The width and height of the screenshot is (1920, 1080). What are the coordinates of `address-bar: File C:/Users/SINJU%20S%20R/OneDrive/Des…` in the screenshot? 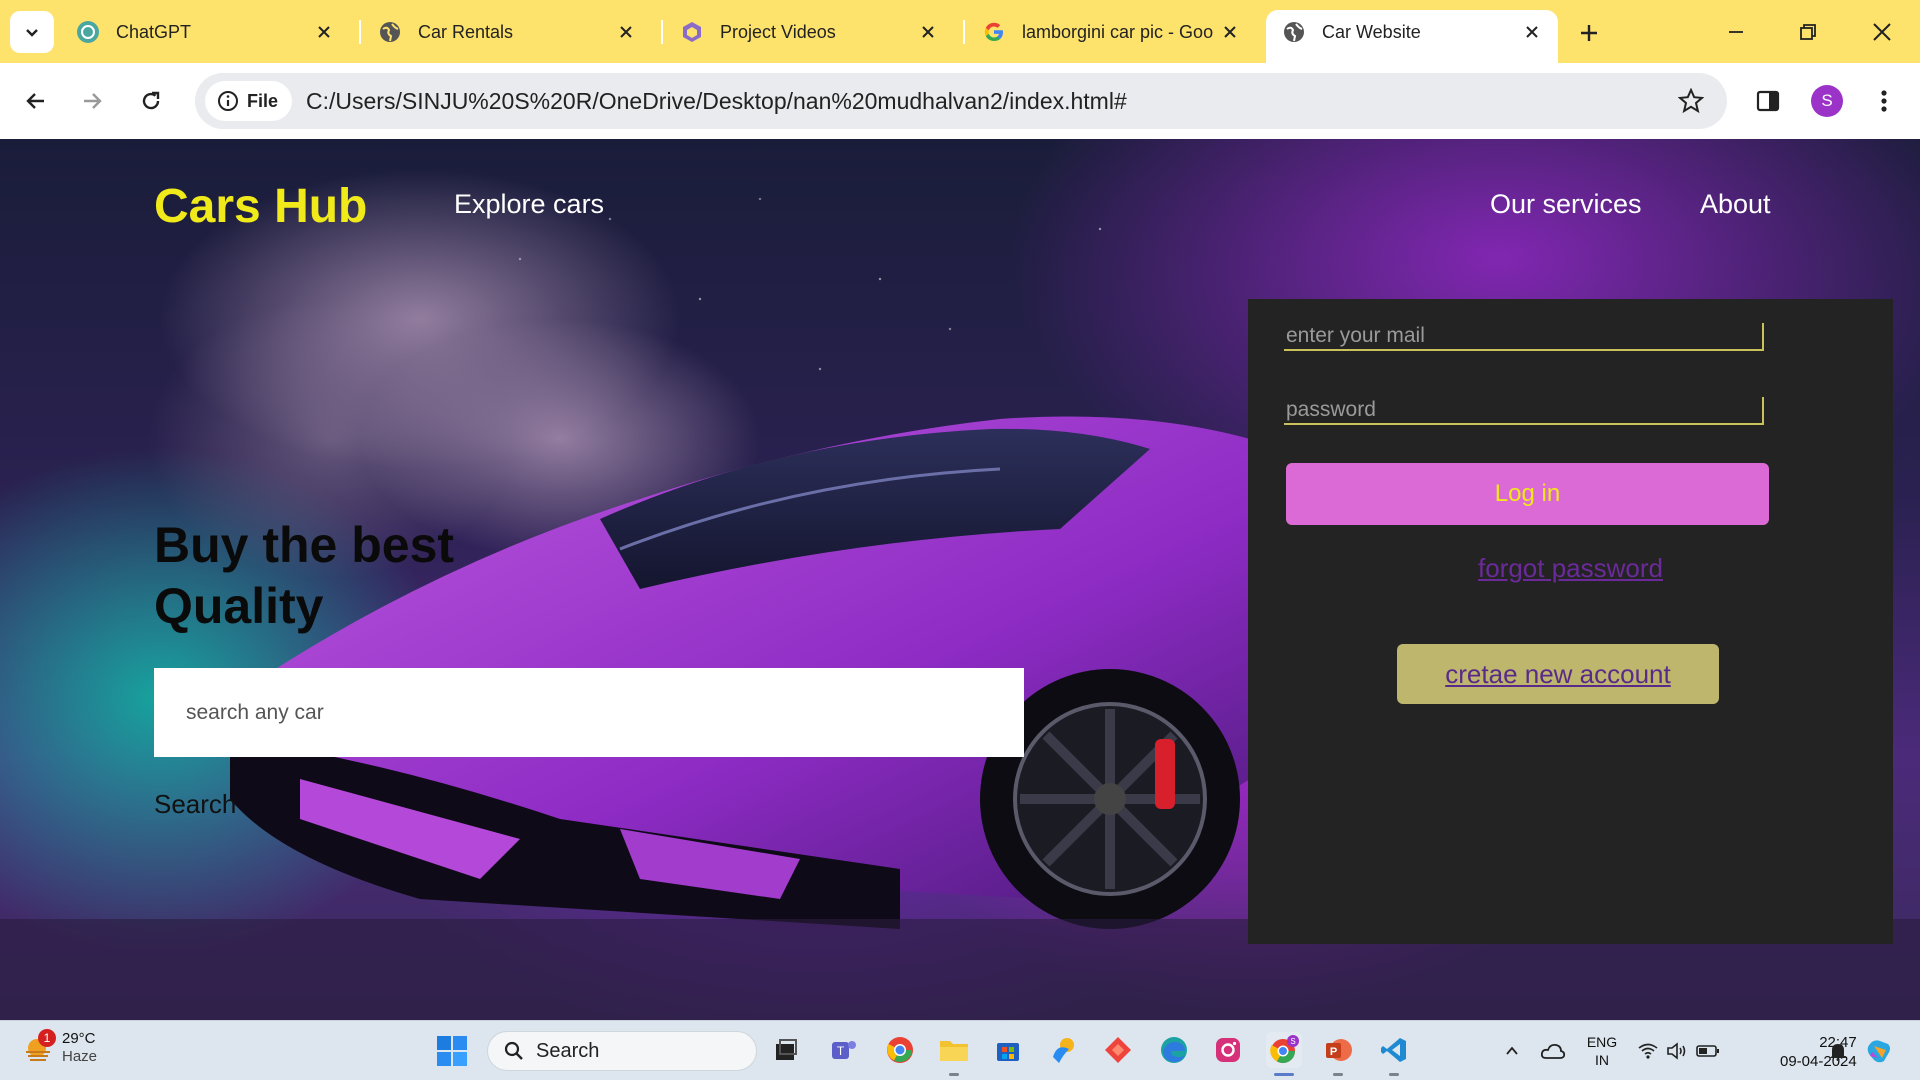 It's located at (961, 101).